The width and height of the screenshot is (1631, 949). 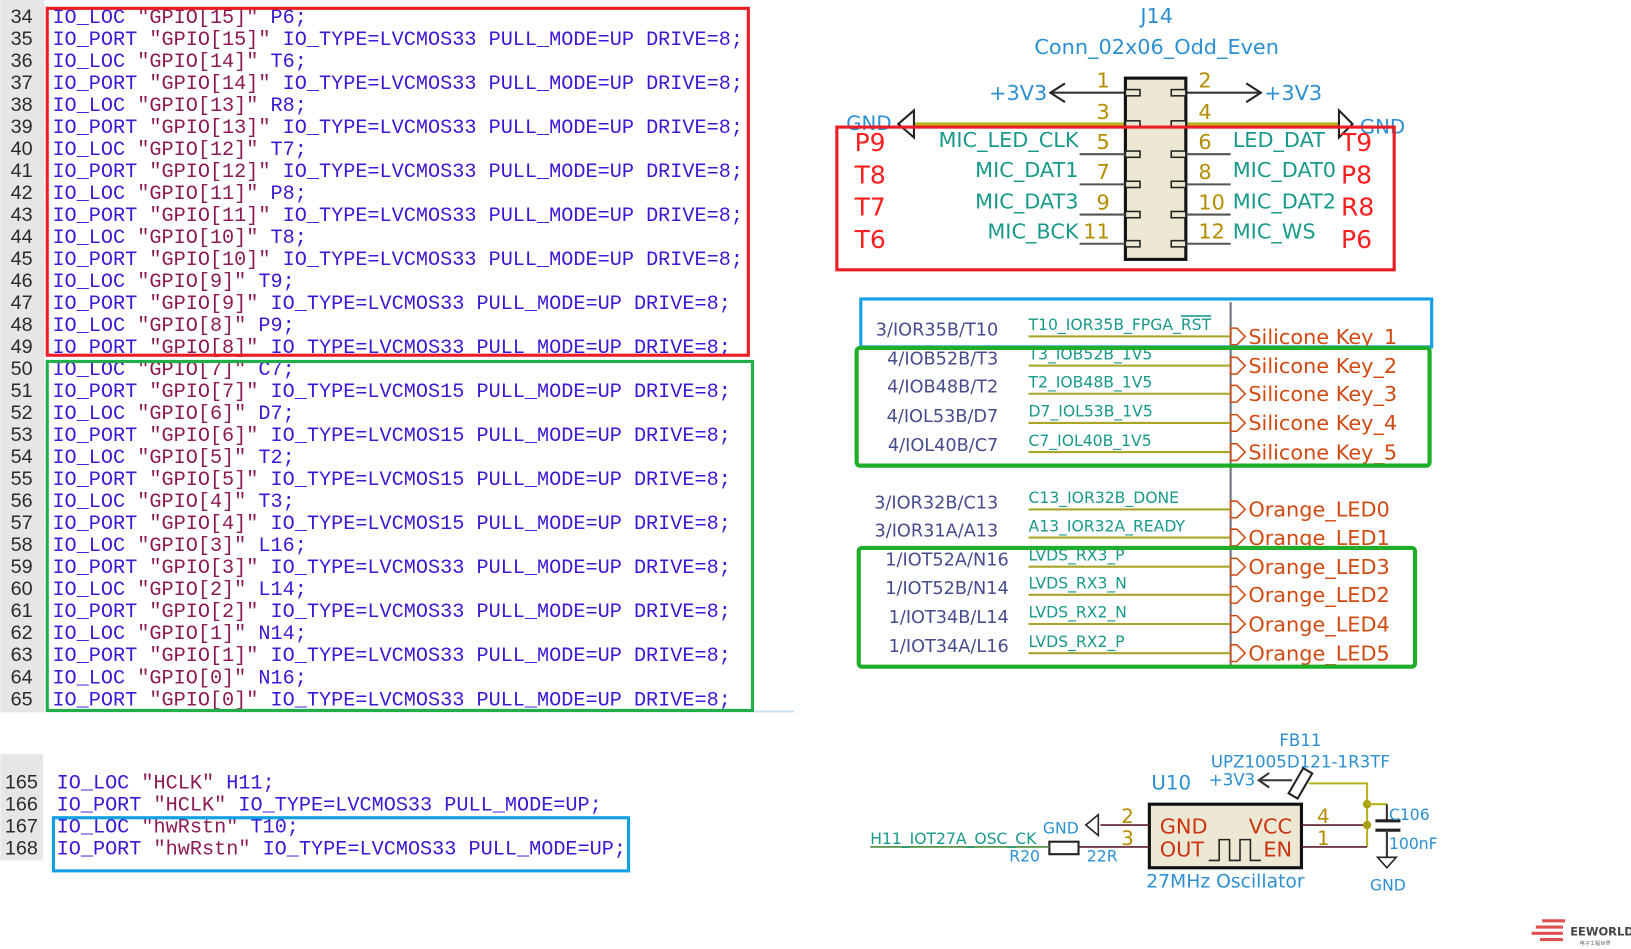 What do you see at coordinates (1155, 16) in the screenshot?
I see `connector-ref: J14` at bounding box center [1155, 16].